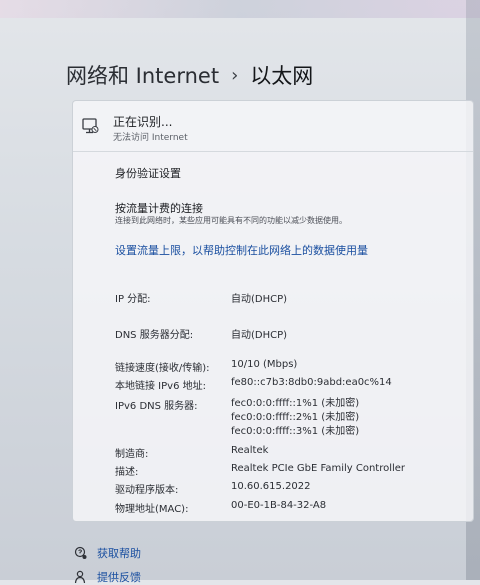 Image resolution: width=480 pixels, height=585 pixels. I want to click on mac-address-label: 物理地址(MAC):, so click(152, 509).